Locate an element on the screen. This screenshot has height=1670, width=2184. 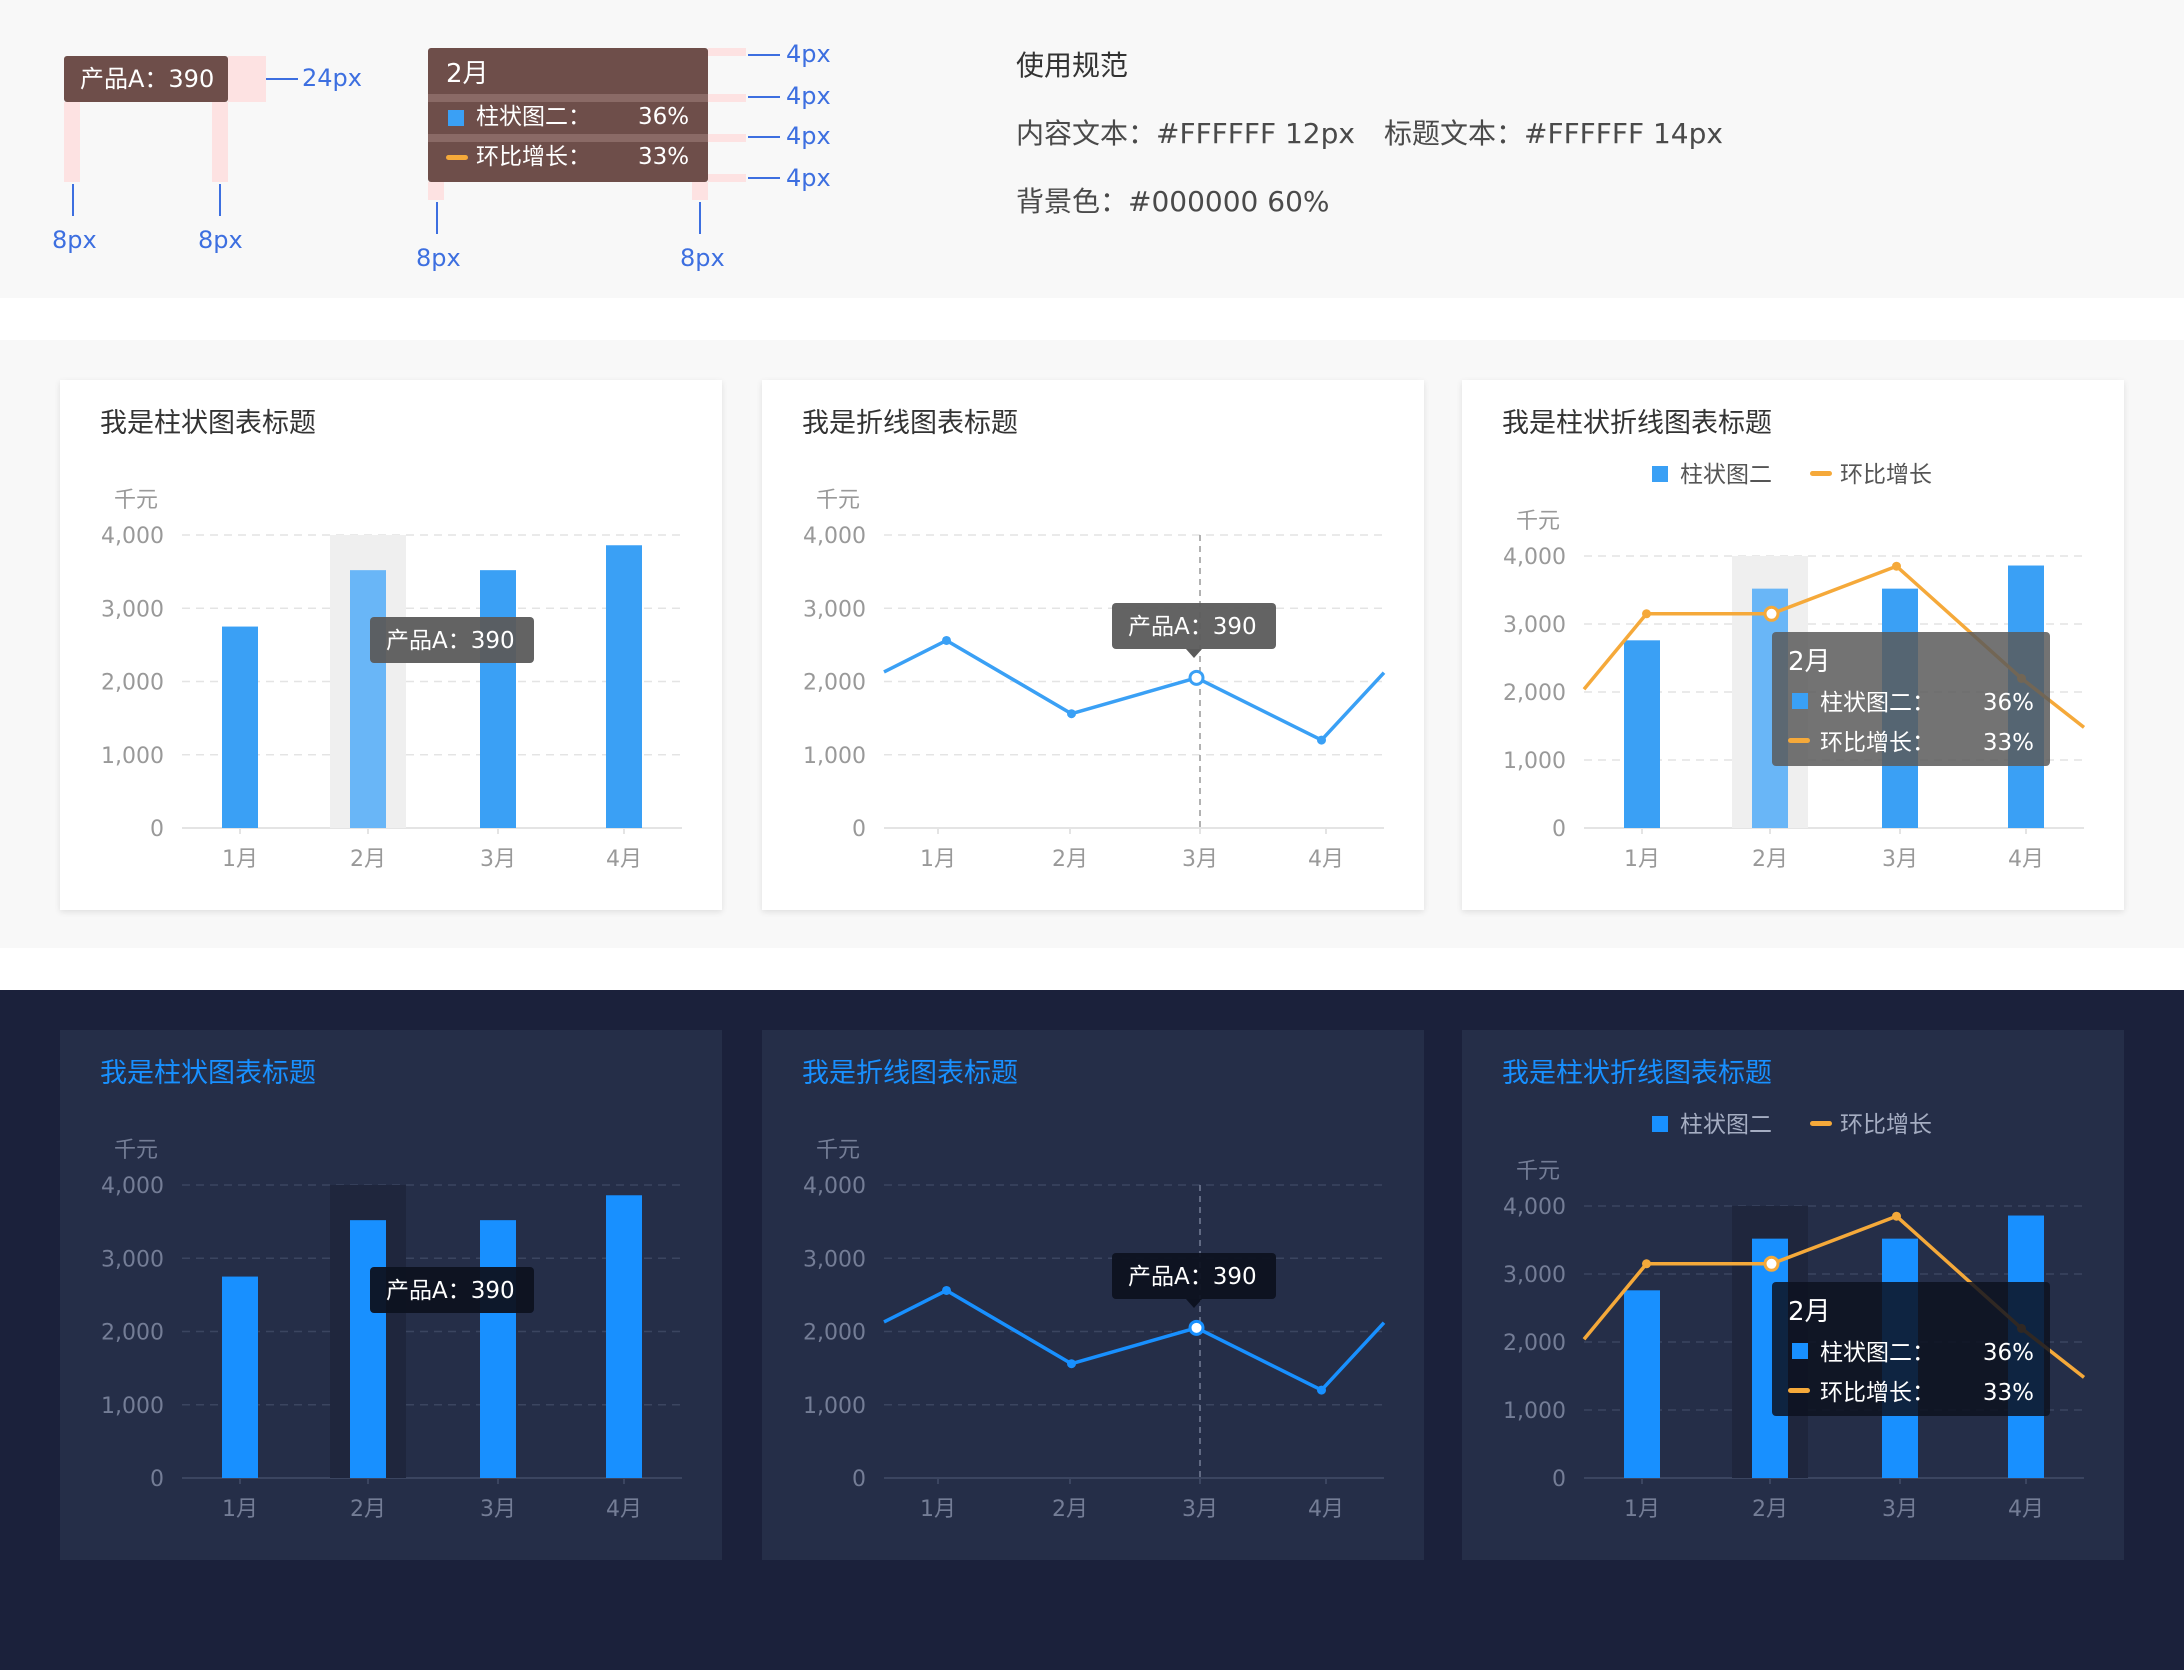
usage-title-text: 标题文本：#FFFFFF 14px is located at coordinates (1553, 133).